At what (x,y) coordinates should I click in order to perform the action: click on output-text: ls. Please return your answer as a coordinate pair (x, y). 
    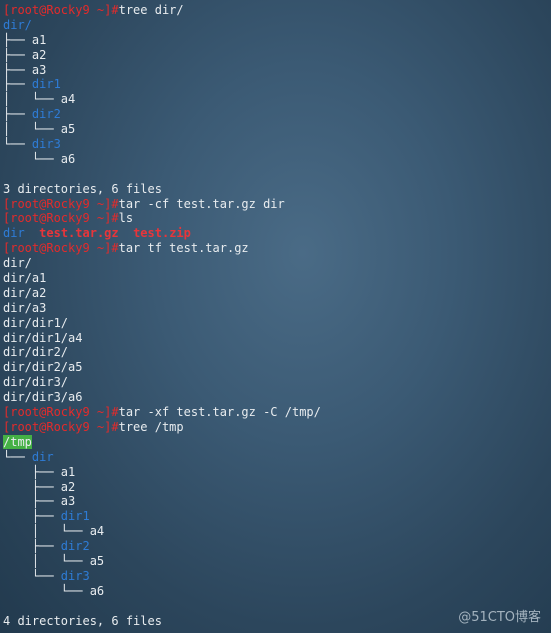
    Looking at the image, I should click on (126, 218).